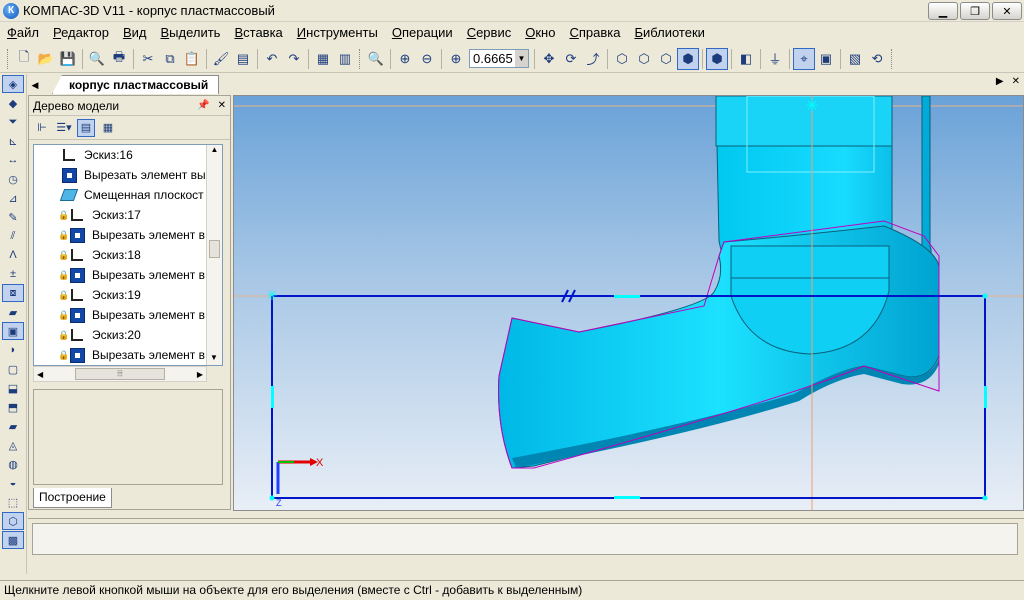 The width and height of the screenshot is (1024, 600). I want to click on tree-structure-icon: ⊩, so click(42, 128).